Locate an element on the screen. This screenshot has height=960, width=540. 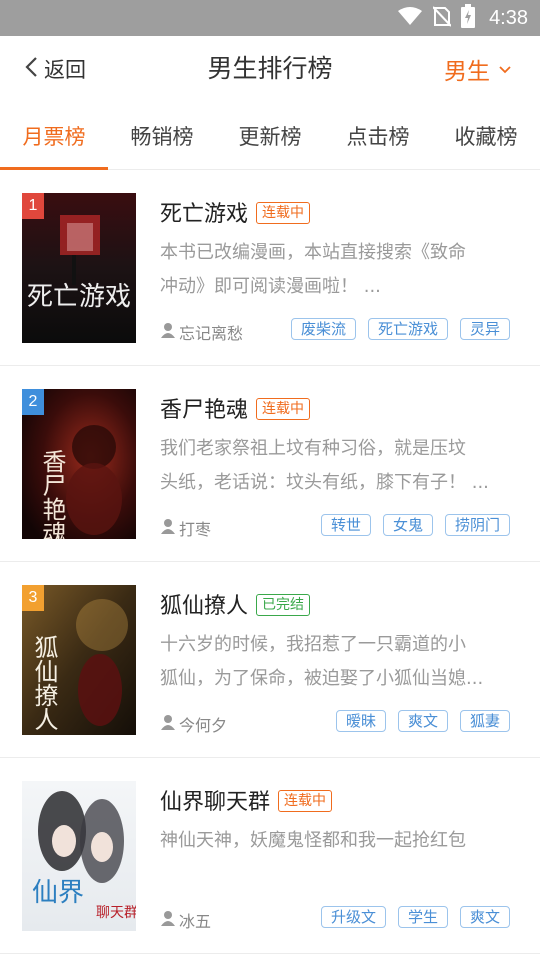
rank-badge: 1 is located at coordinates (33, 206).